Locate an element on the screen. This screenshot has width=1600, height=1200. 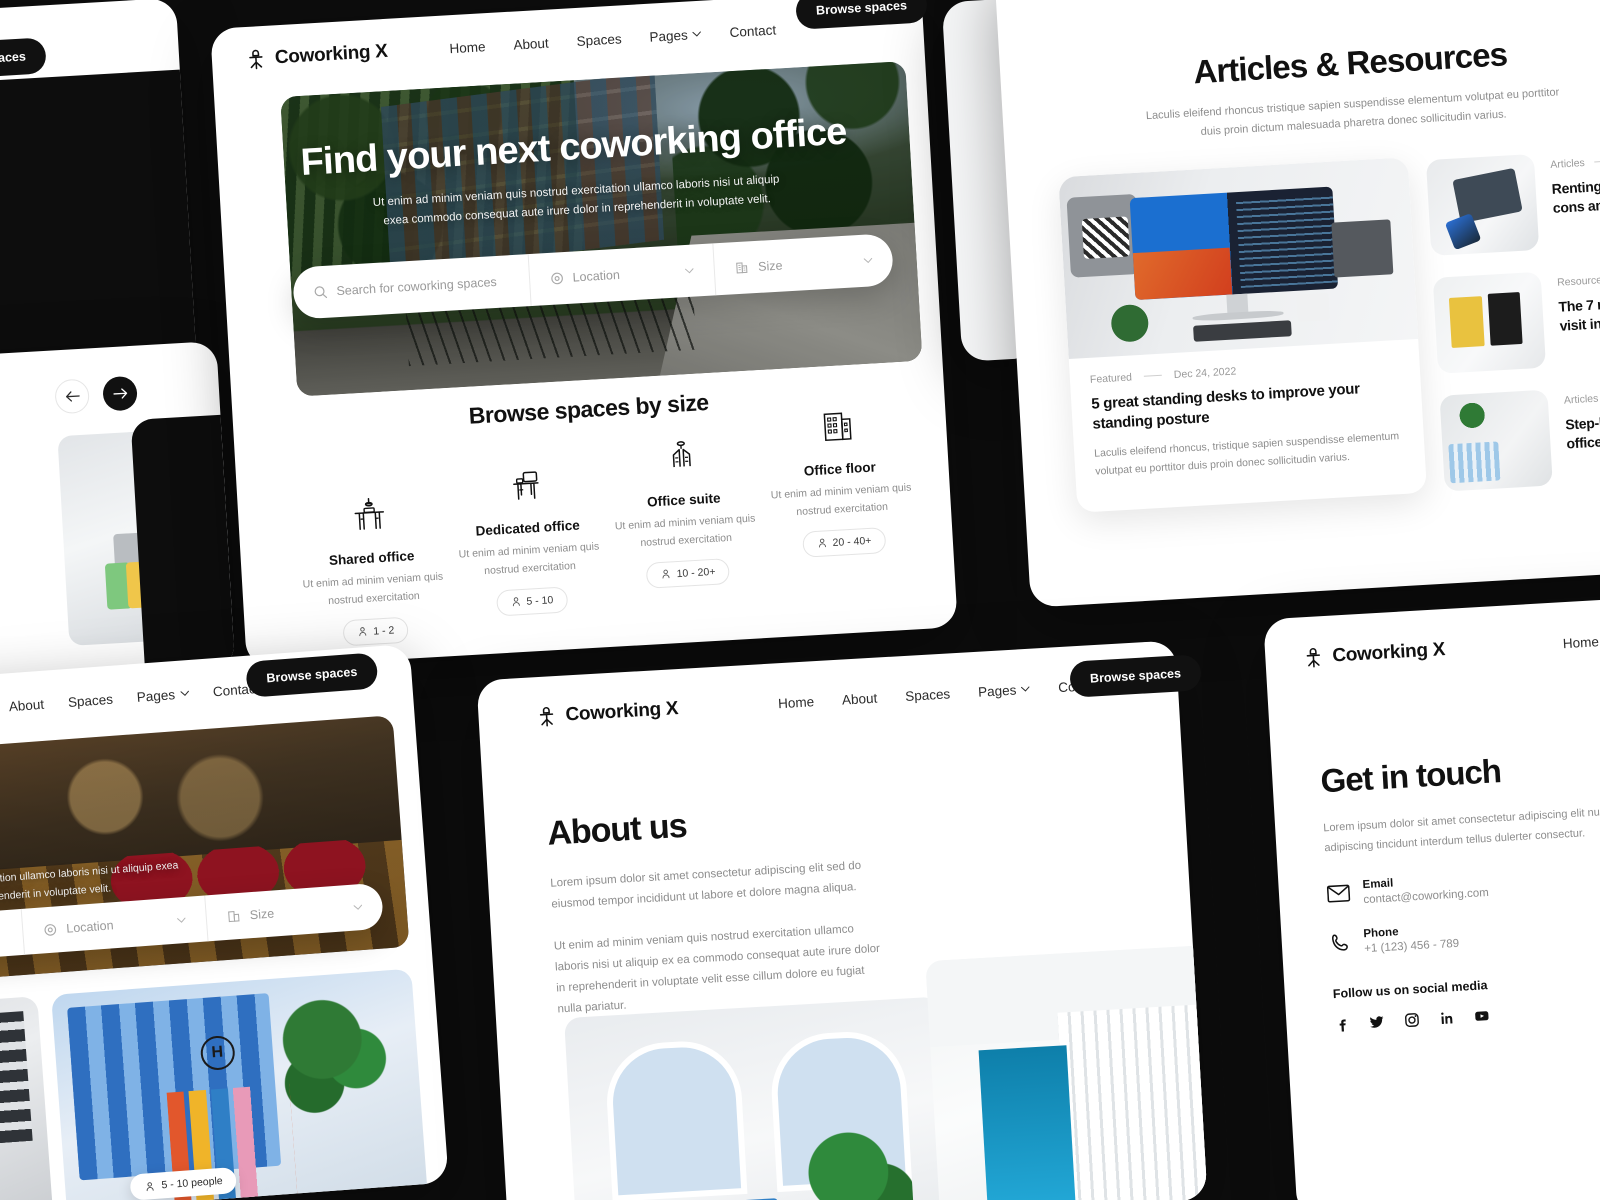
carousel-next-button is located at coordinates (120, 393).